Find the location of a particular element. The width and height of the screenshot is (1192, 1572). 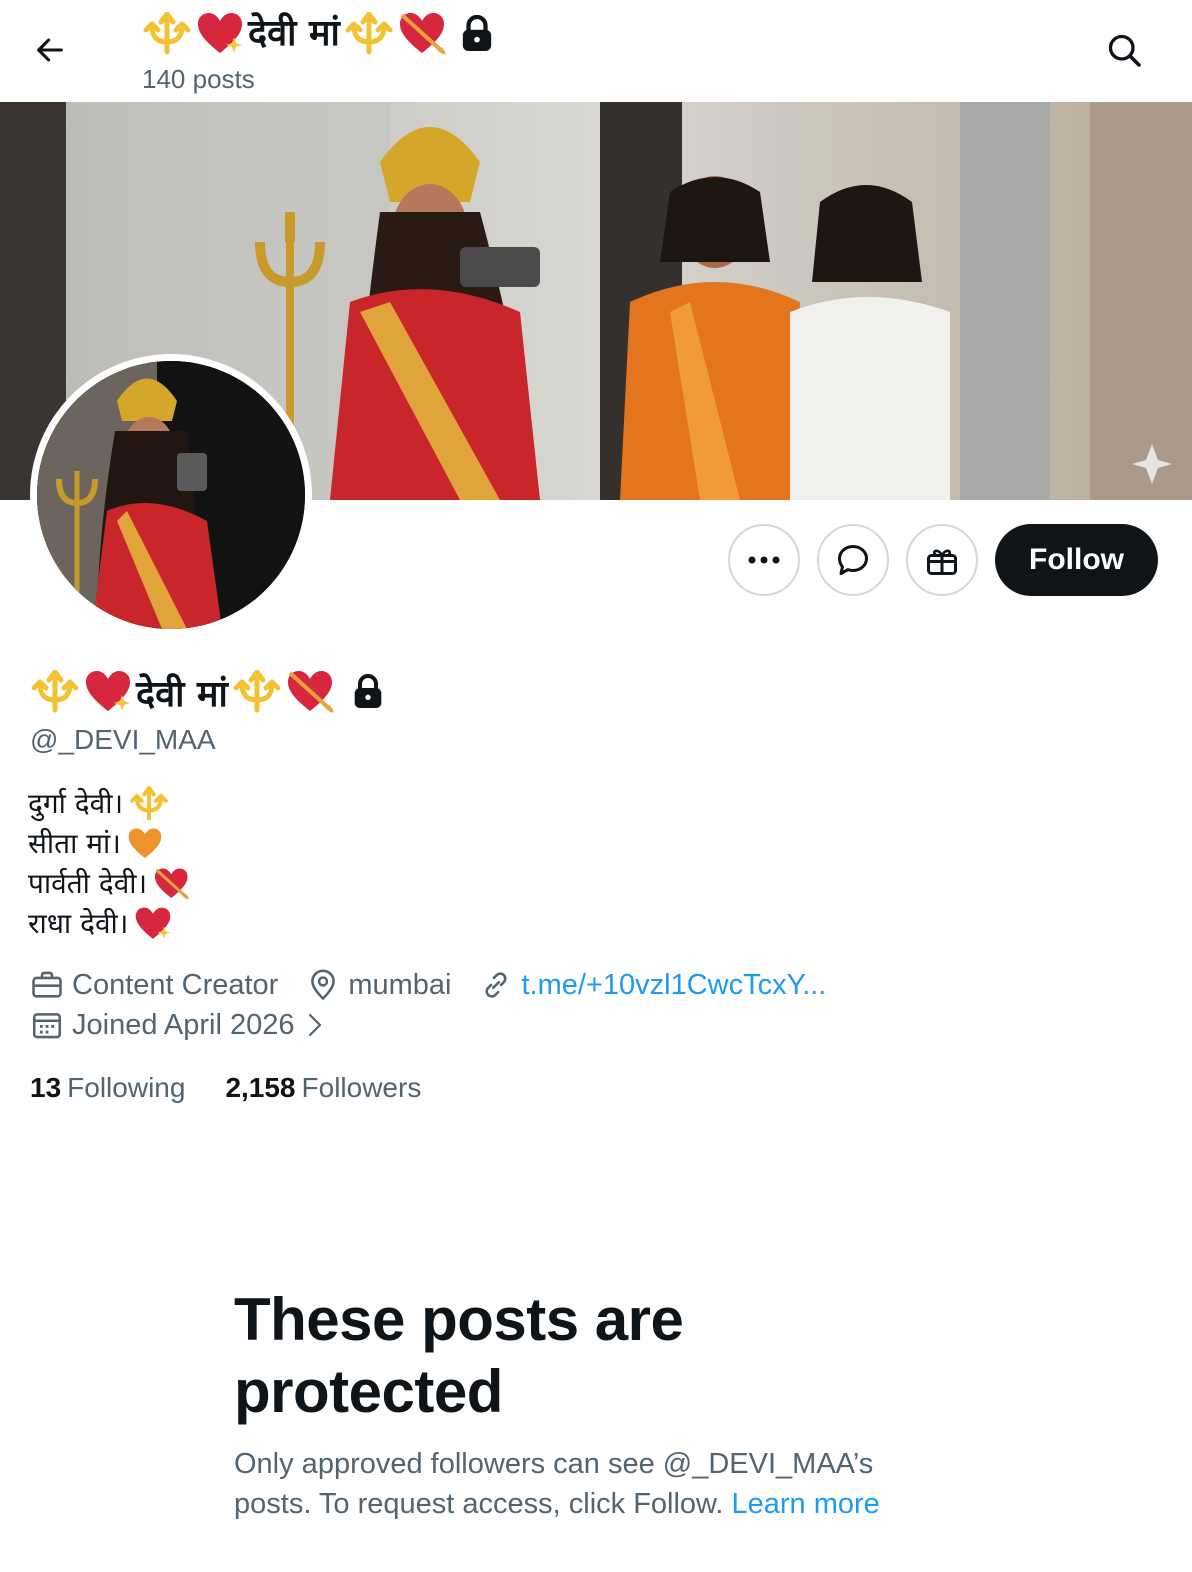

posts-count: 140 posts is located at coordinates (198, 79).